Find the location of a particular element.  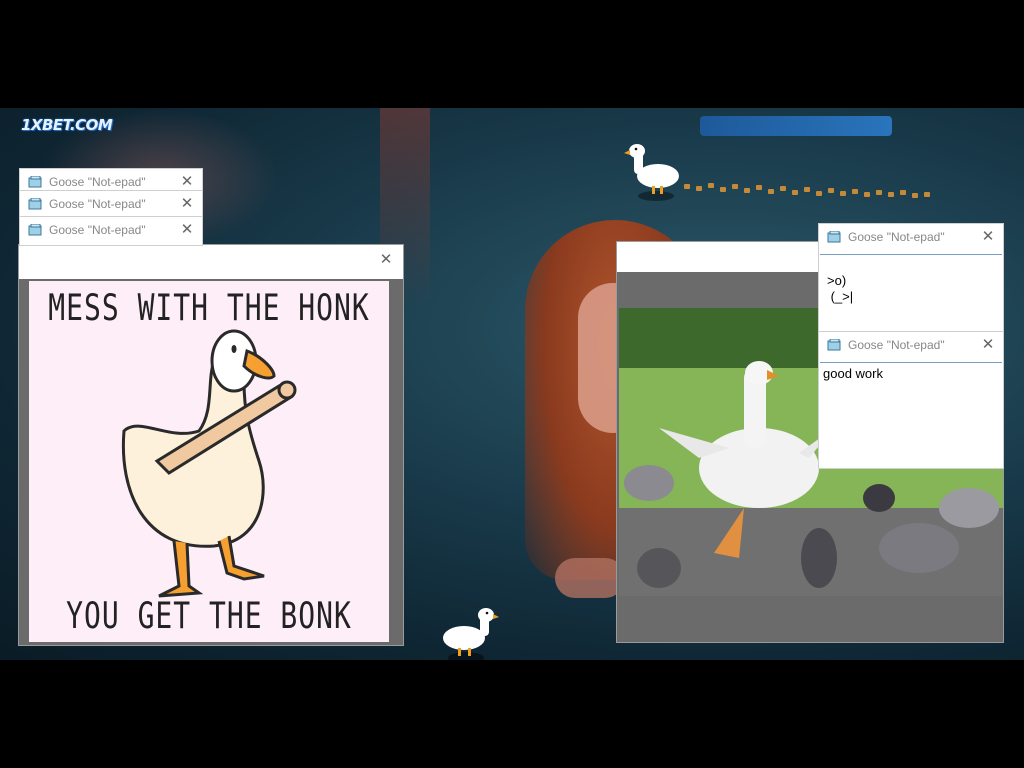

notepad-content: good work is located at coordinates (853, 373).